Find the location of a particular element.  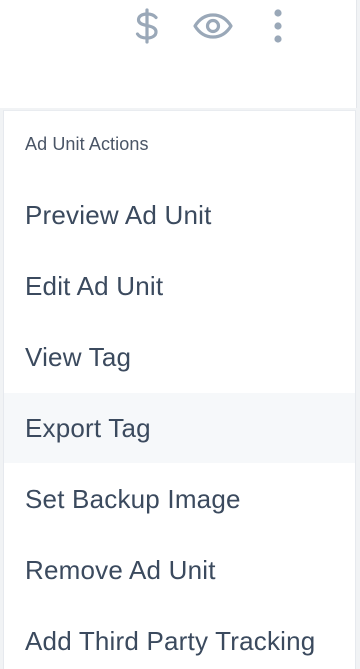

menu-item-remove-ad-unit: Remove Ad Unit is located at coordinates (179, 570).